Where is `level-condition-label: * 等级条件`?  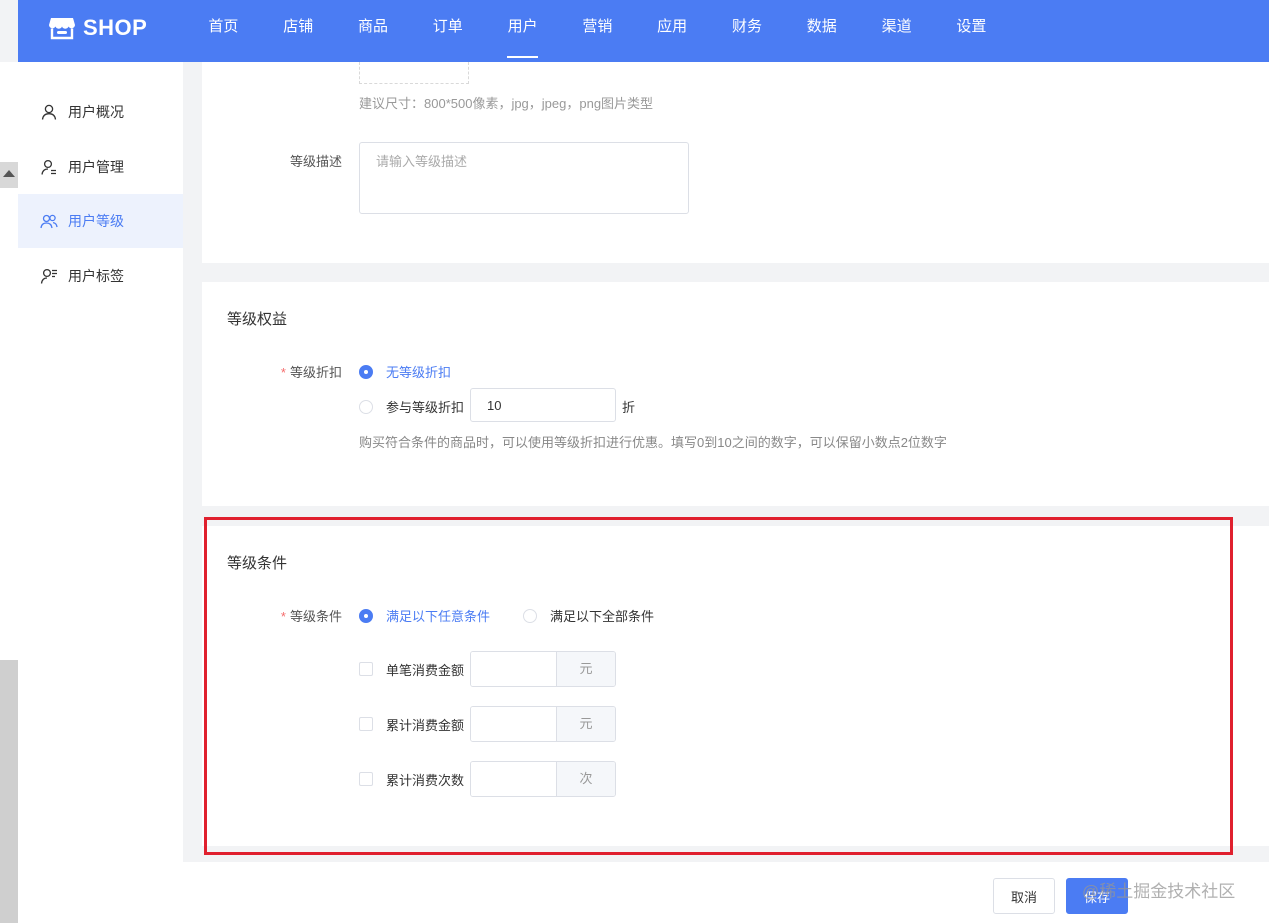 level-condition-label: * 等级条件 is located at coordinates (272, 615).